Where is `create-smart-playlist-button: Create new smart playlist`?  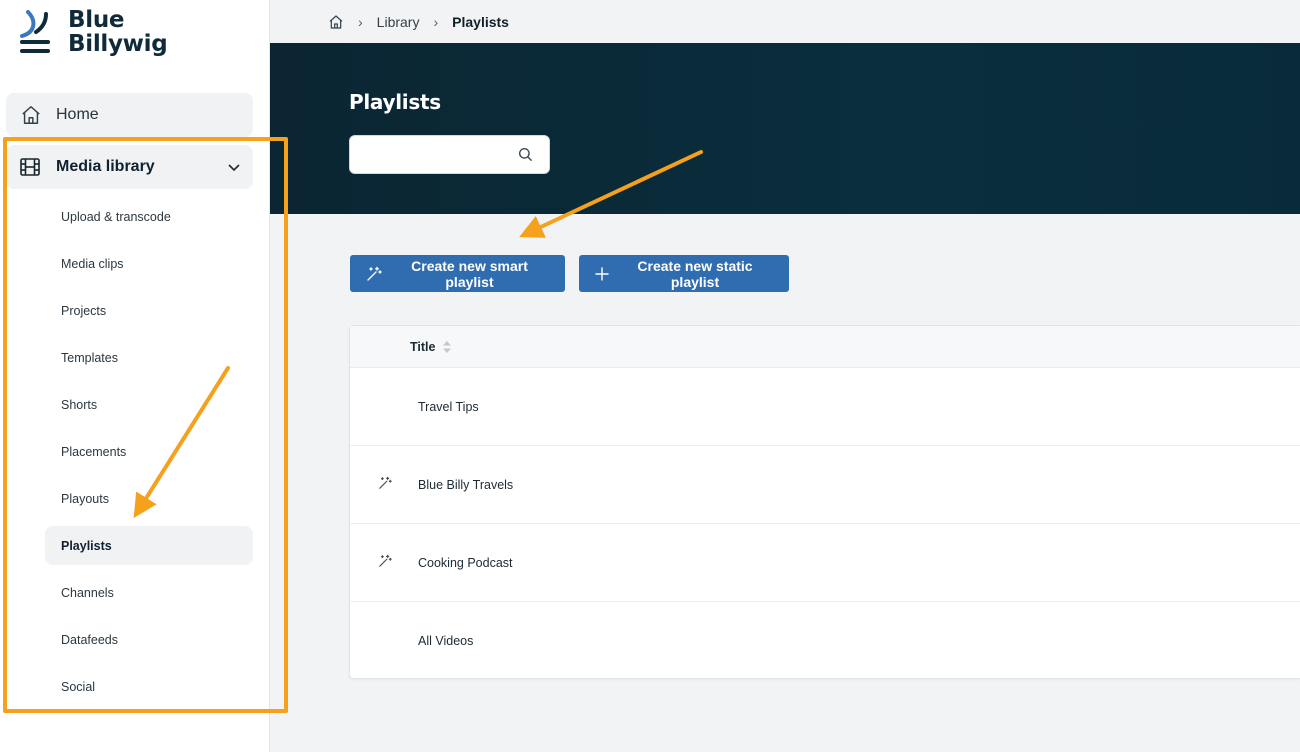 create-smart-playlist-button: Create new smart playlist is located at coordinates (457, 273).